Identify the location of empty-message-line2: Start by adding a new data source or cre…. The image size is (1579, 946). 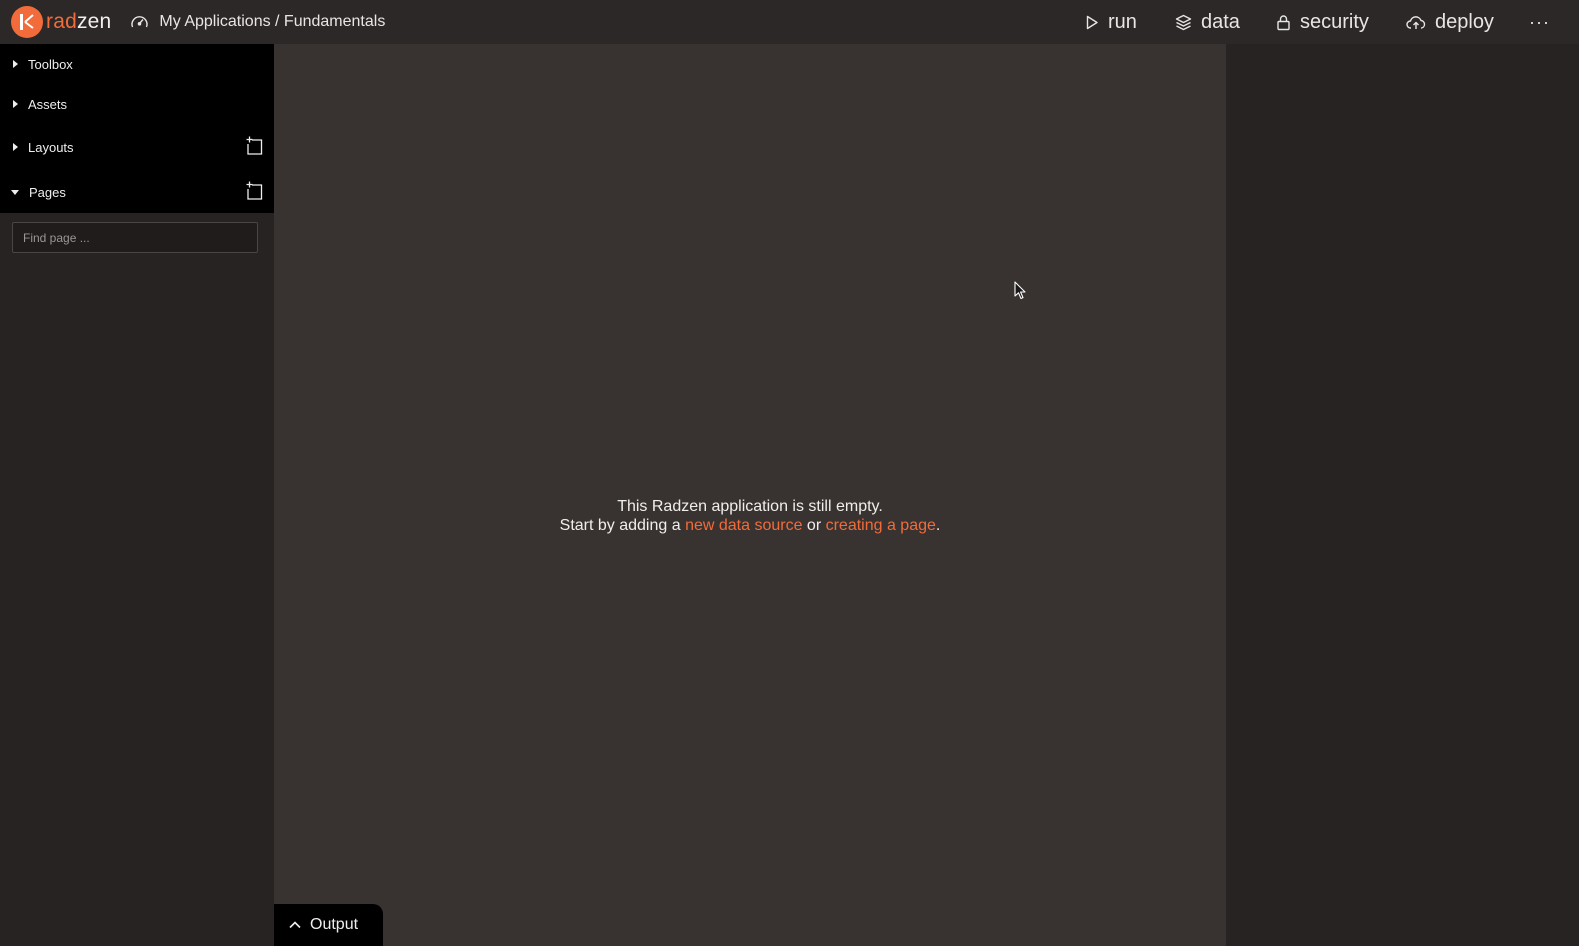
(750, 525).